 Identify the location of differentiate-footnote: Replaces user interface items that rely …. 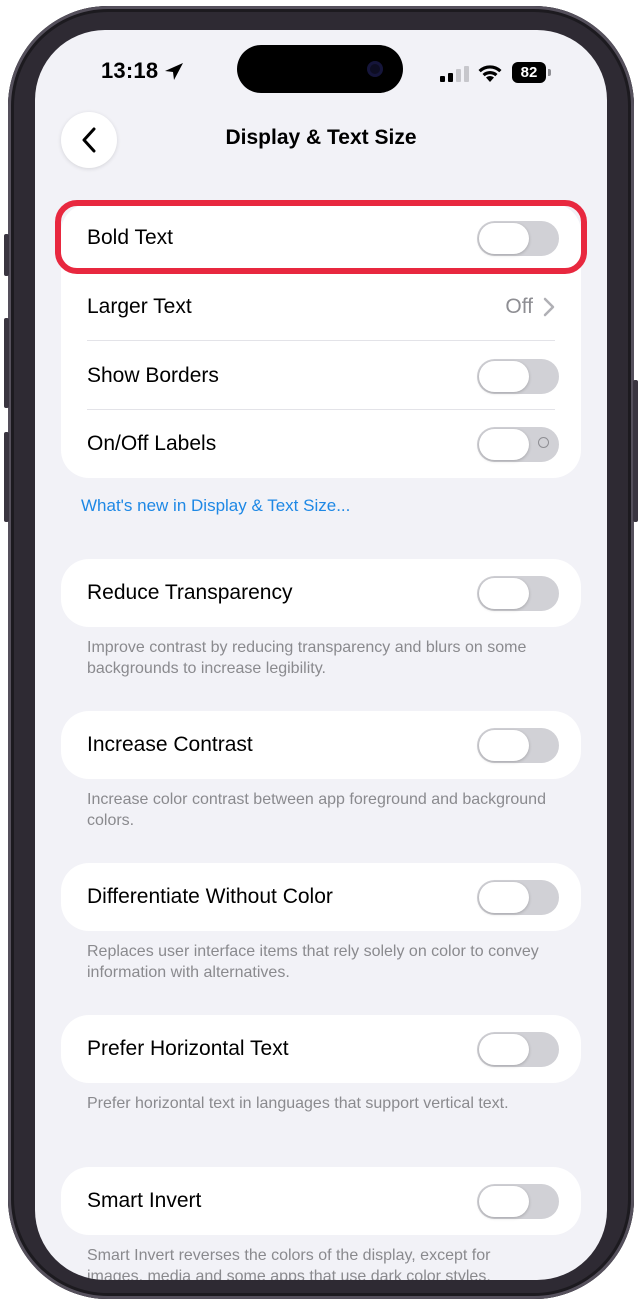
(313, 962).